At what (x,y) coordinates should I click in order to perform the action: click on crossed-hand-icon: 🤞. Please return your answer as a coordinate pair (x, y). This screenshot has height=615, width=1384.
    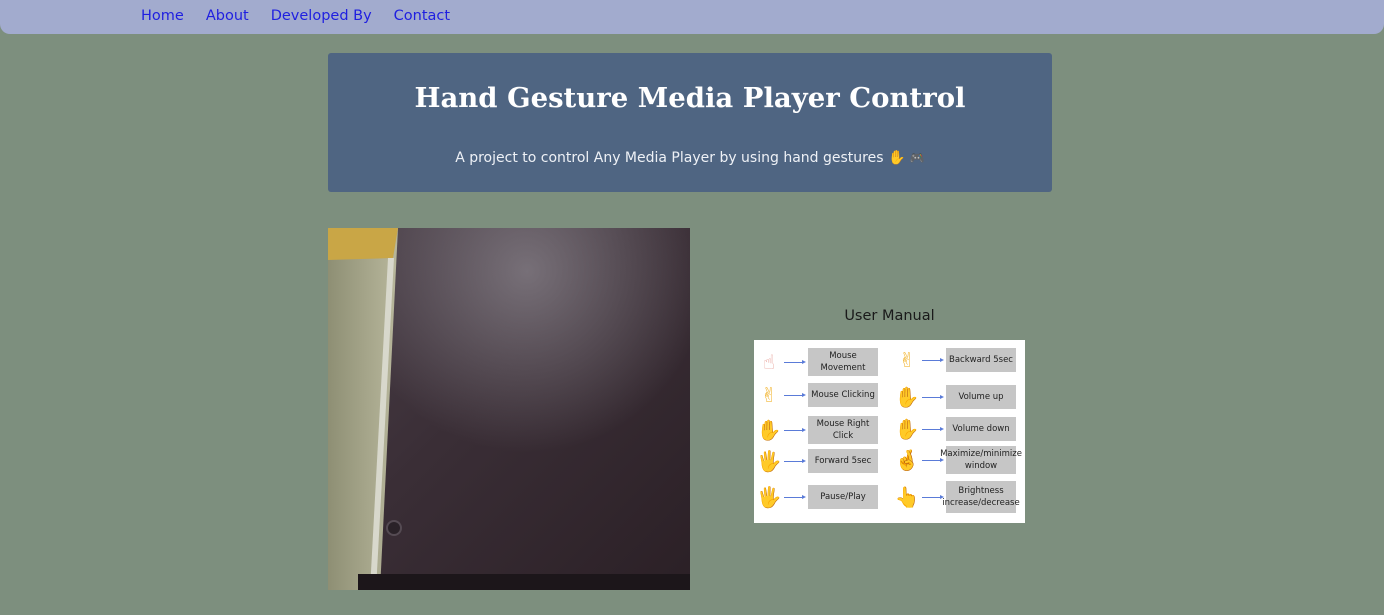
    Looking at the image, I should click on (907, 460).